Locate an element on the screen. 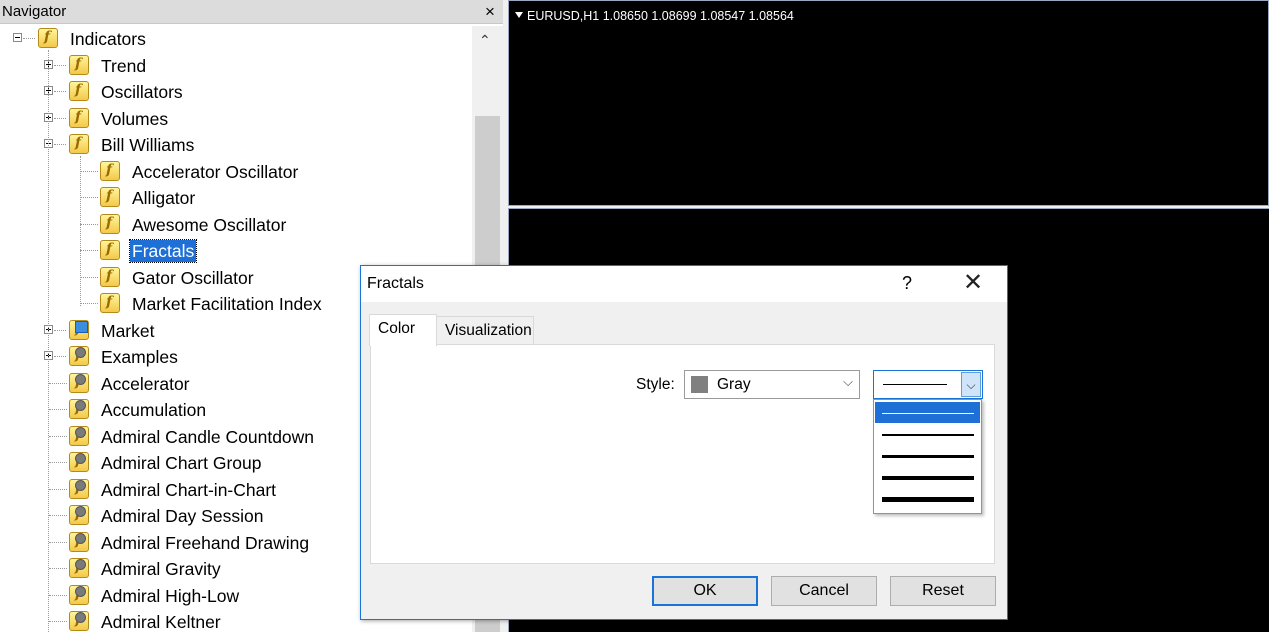 The image size is (1269, 632). tree-item-label: Bill Williams is located at coordinates (148, 145).